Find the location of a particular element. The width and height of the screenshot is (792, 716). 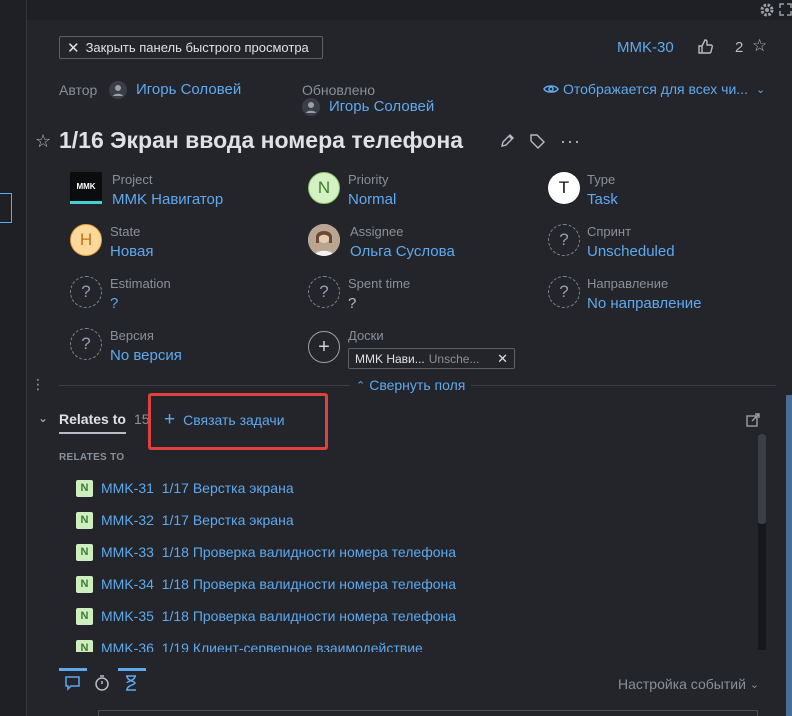

version-label: Версия is located at coordinates (132, 335).